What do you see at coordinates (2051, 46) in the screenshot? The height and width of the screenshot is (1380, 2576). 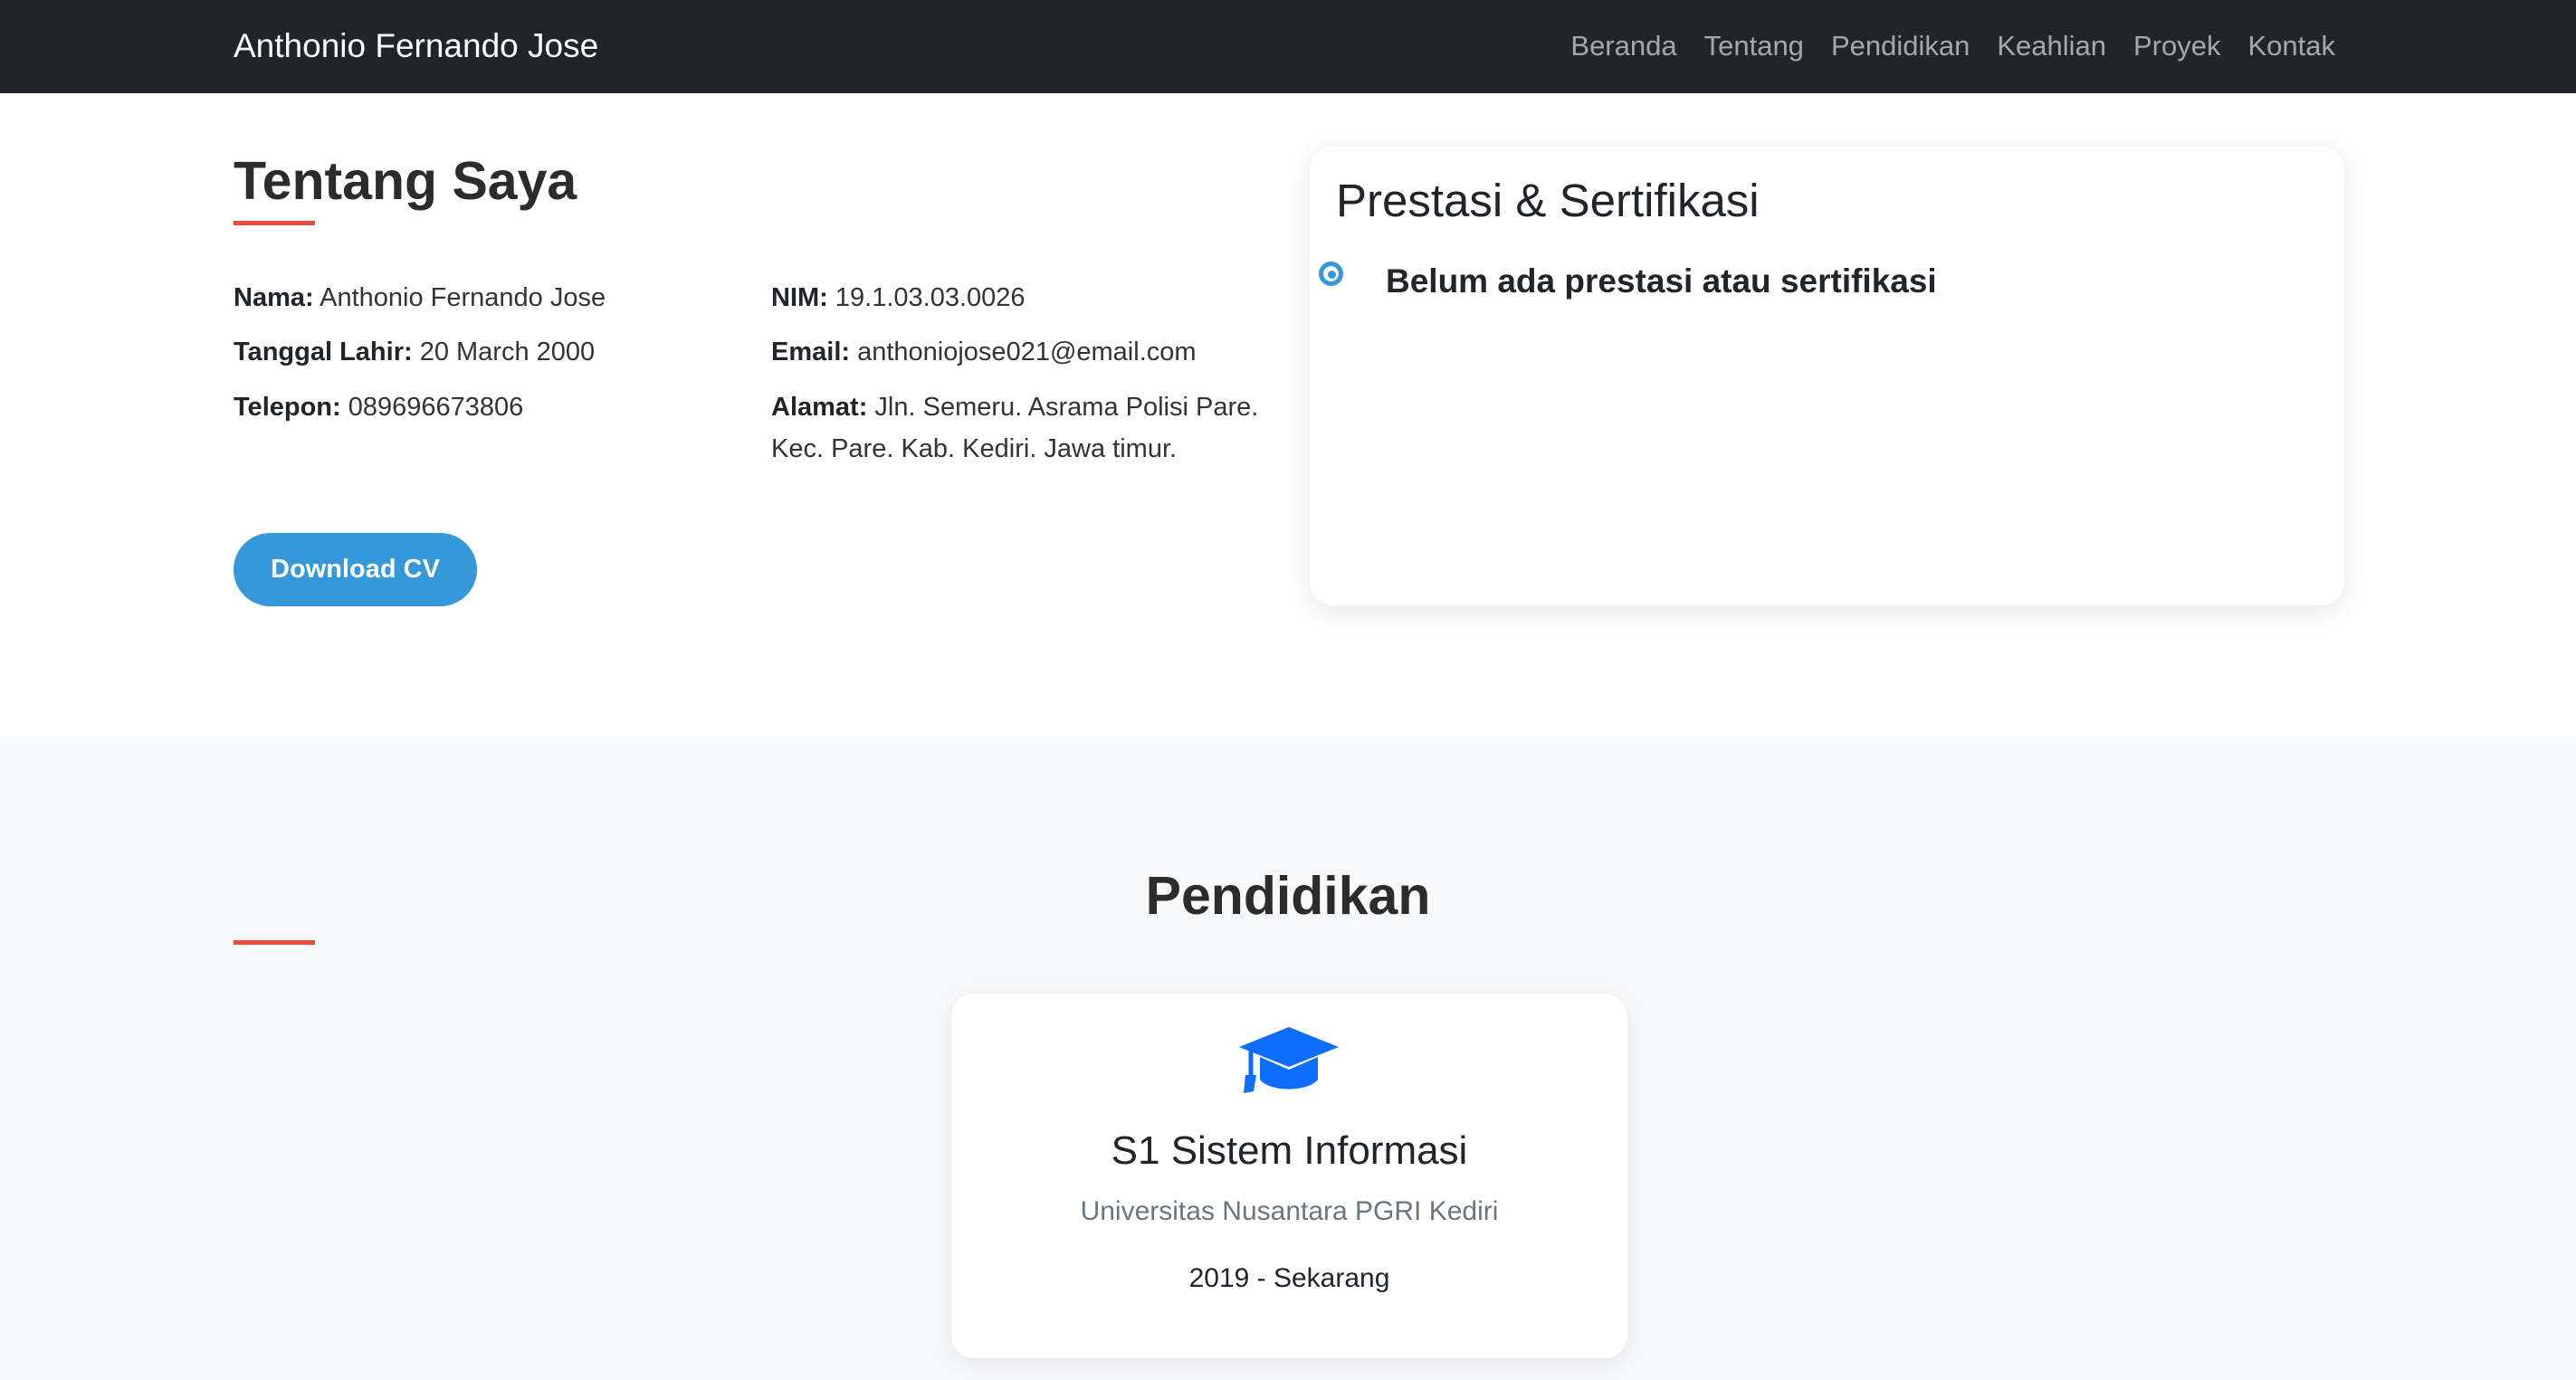 I see `nav-link-keahlian: Keahlian` at bounding box center [2051, 46].